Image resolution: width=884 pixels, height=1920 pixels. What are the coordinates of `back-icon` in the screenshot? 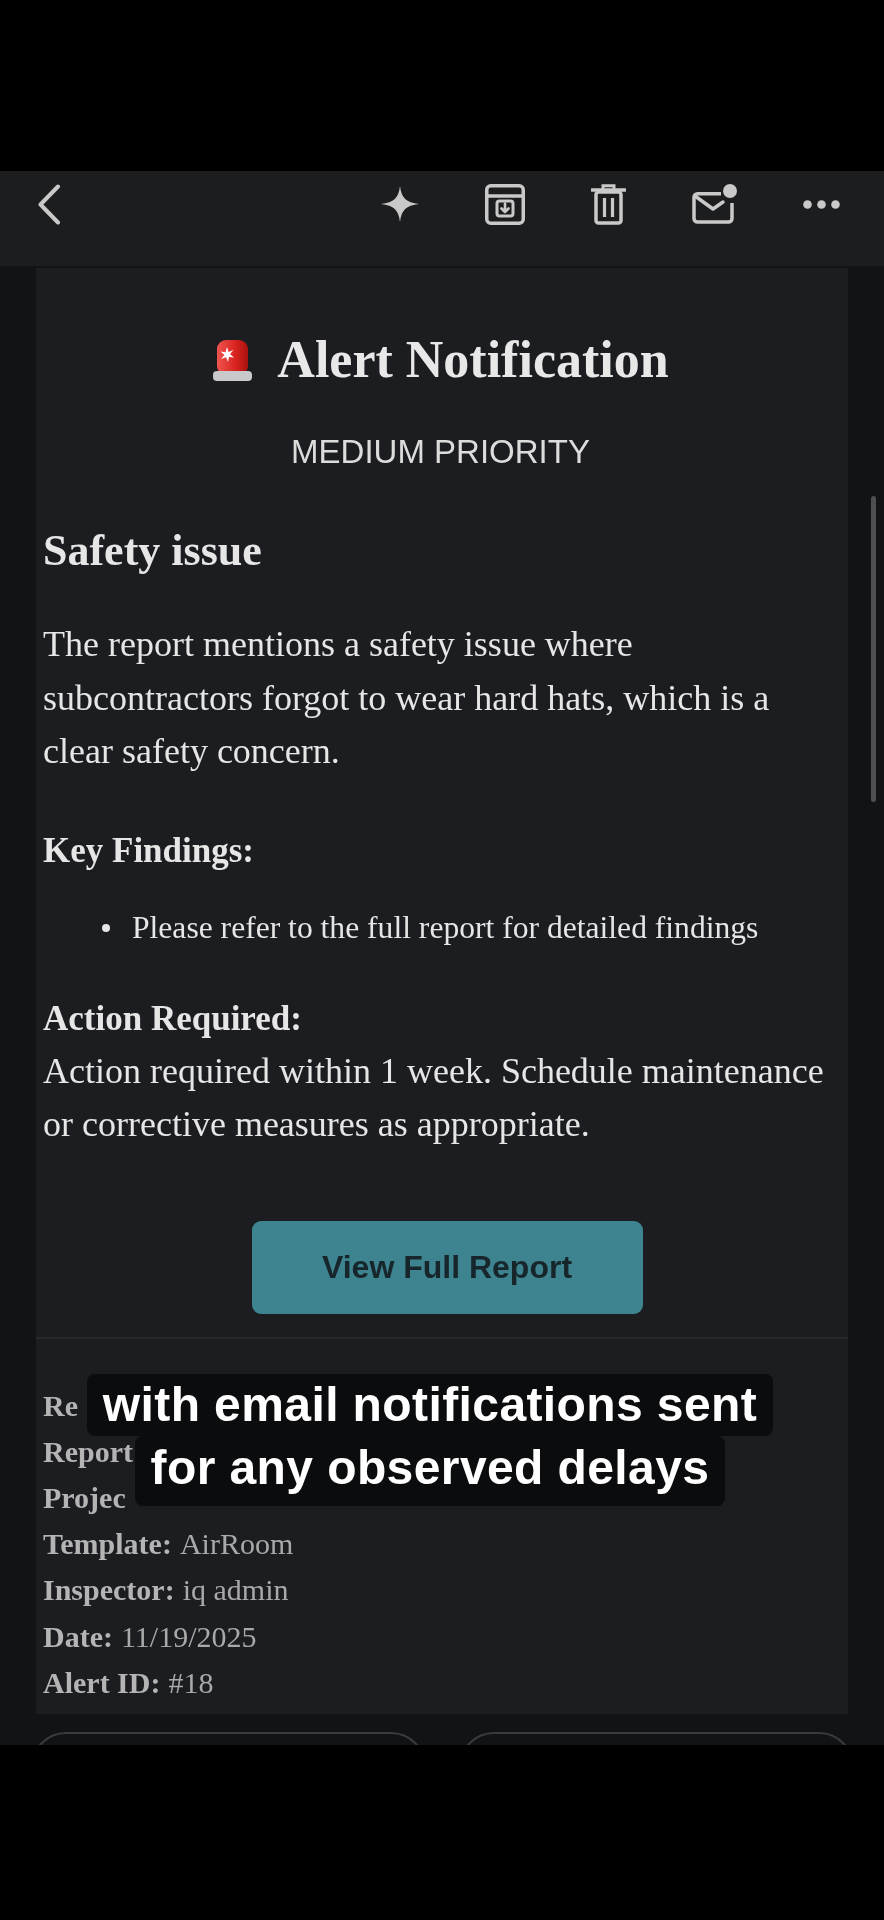 It's located at (49, 204).